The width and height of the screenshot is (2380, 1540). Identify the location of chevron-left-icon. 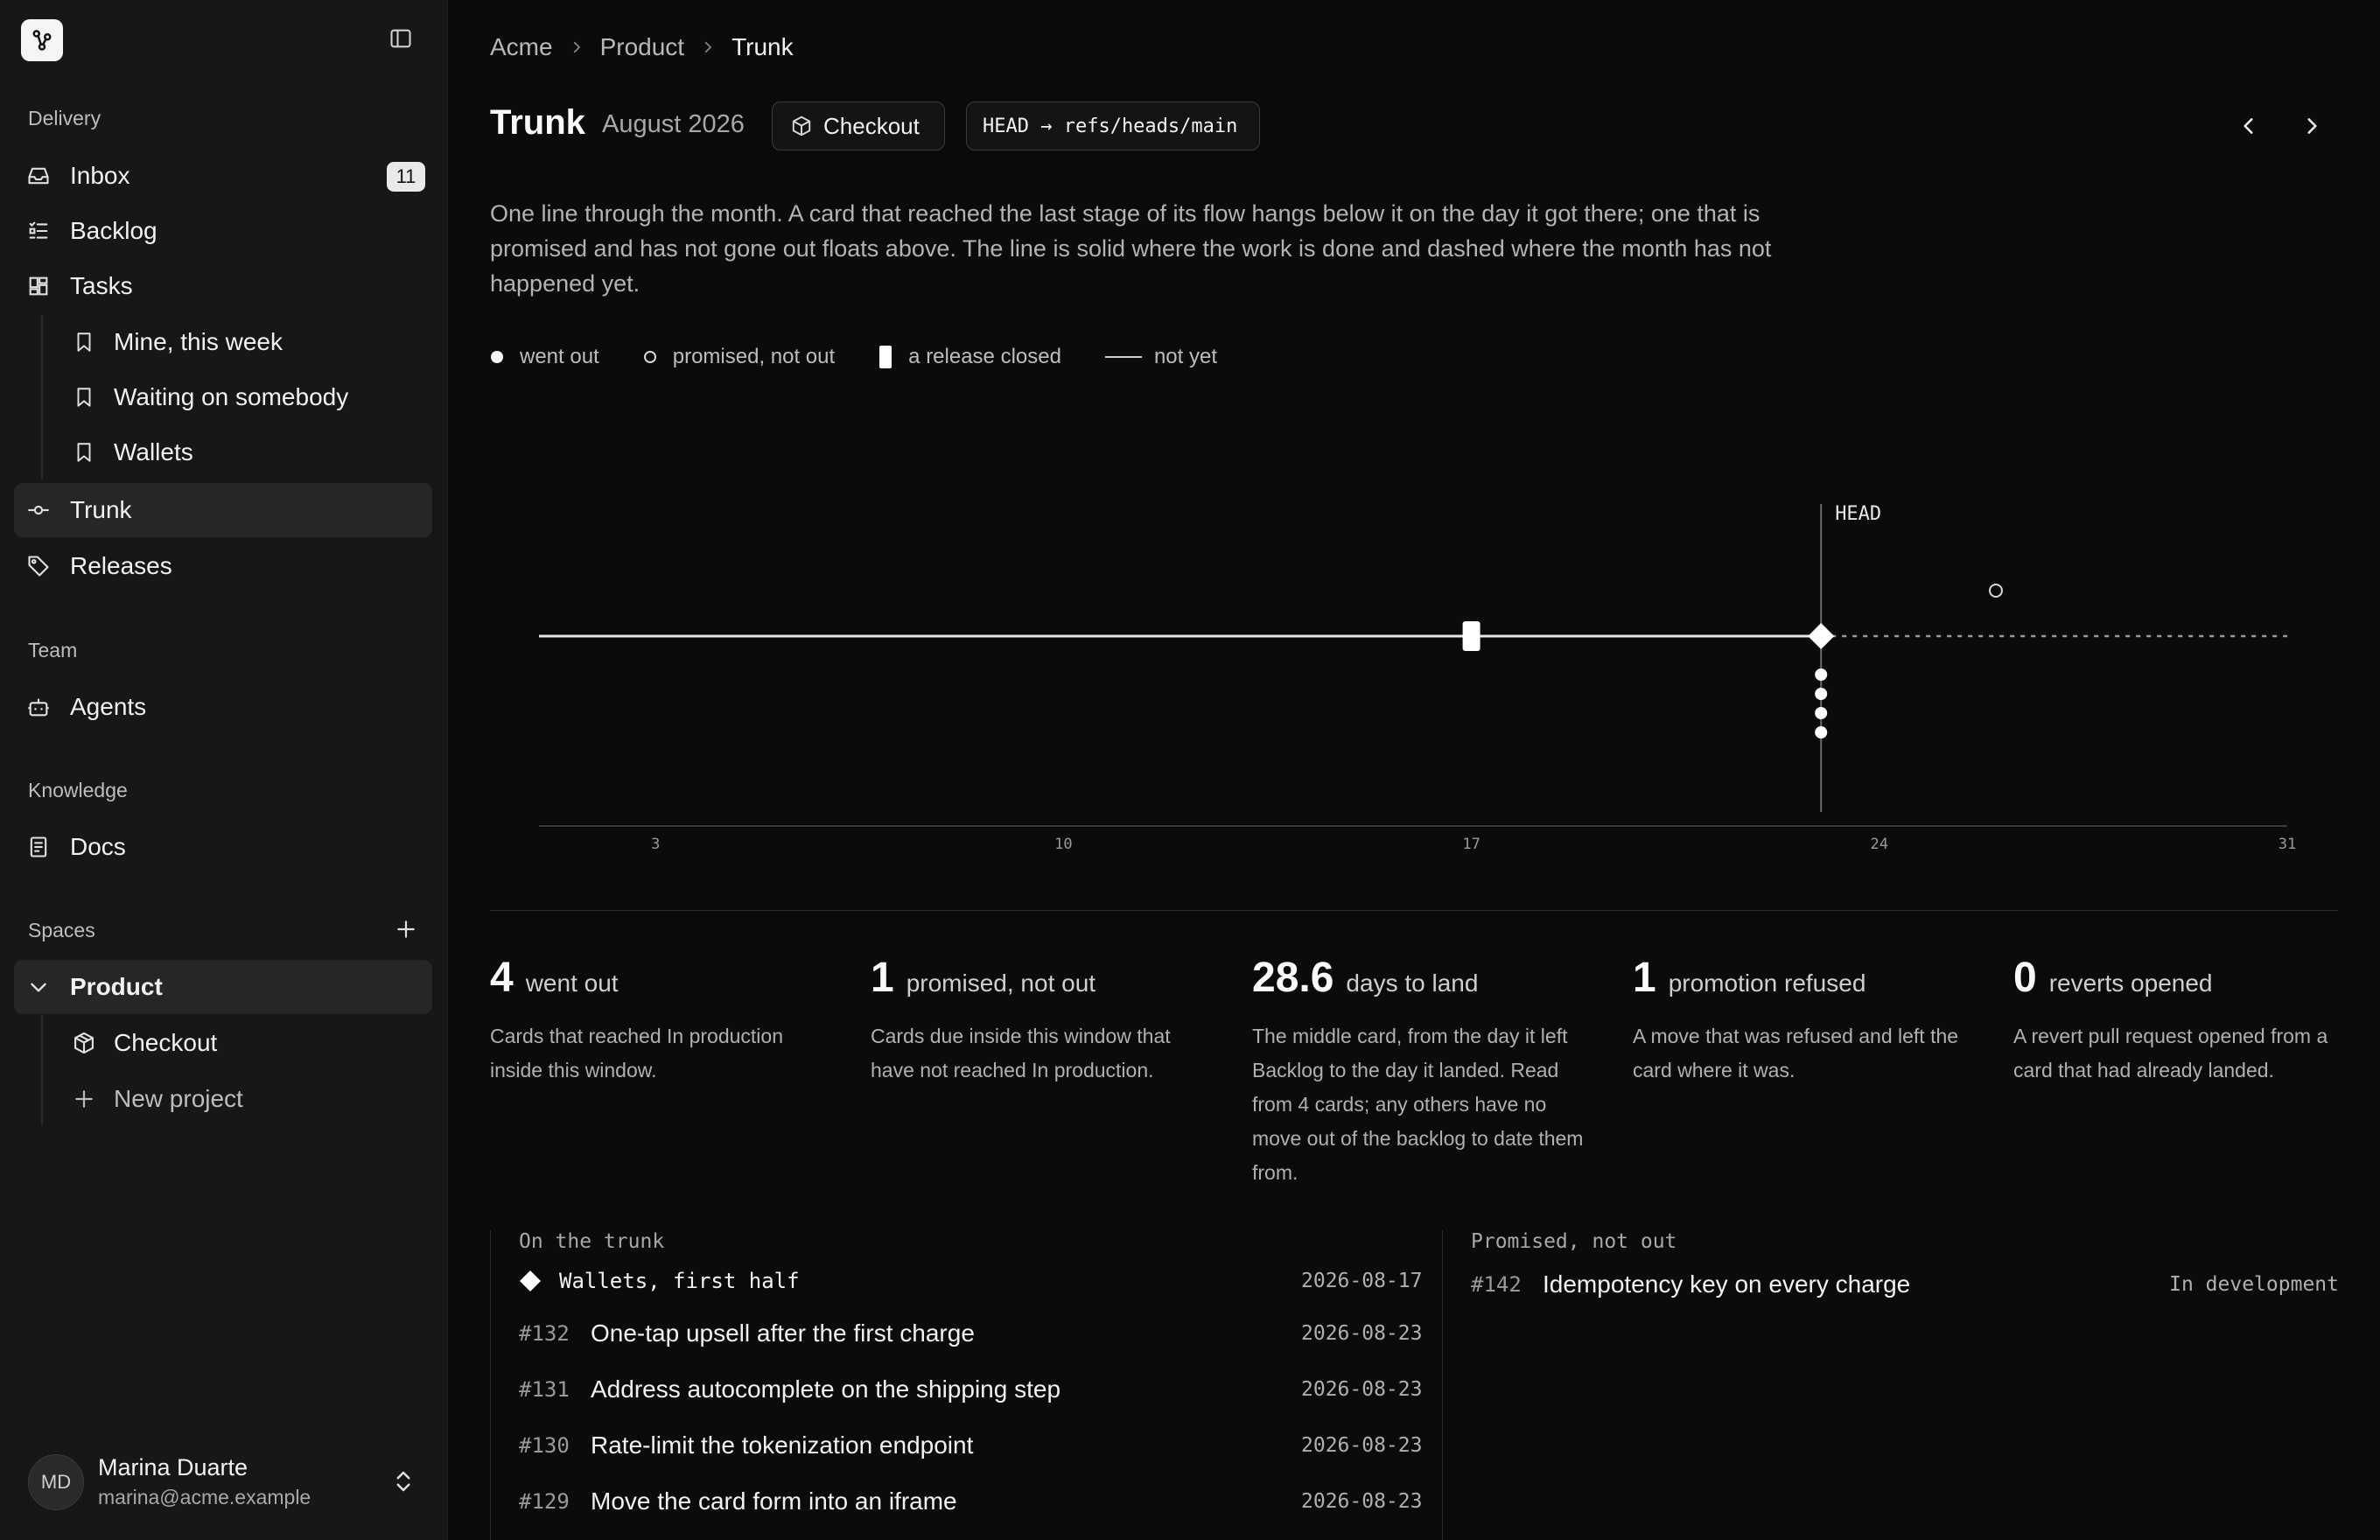
(2248, 126).